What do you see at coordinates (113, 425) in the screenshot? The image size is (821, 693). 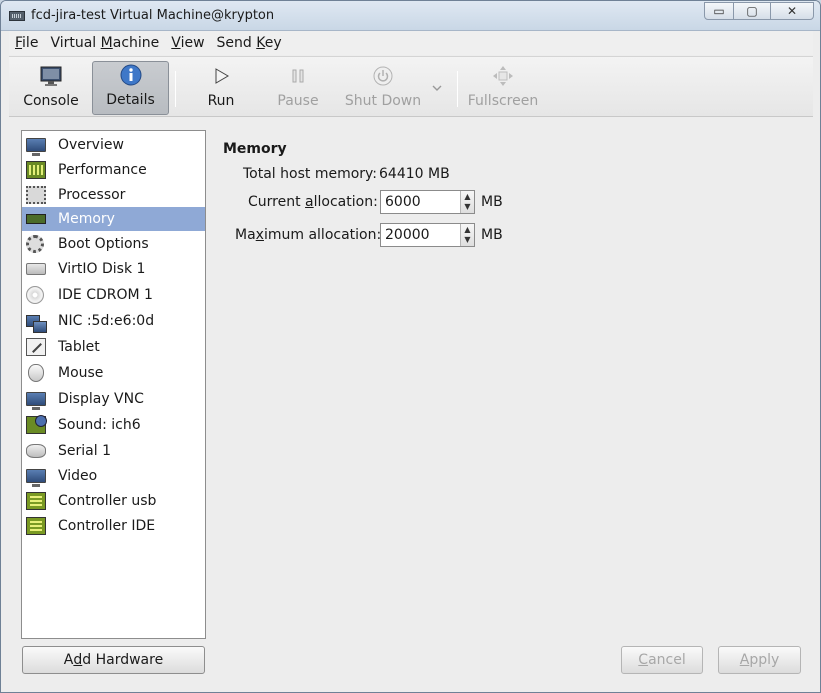 I see `sidebar-item-sound: Sound: ich6` at bounding box center [113, 425].